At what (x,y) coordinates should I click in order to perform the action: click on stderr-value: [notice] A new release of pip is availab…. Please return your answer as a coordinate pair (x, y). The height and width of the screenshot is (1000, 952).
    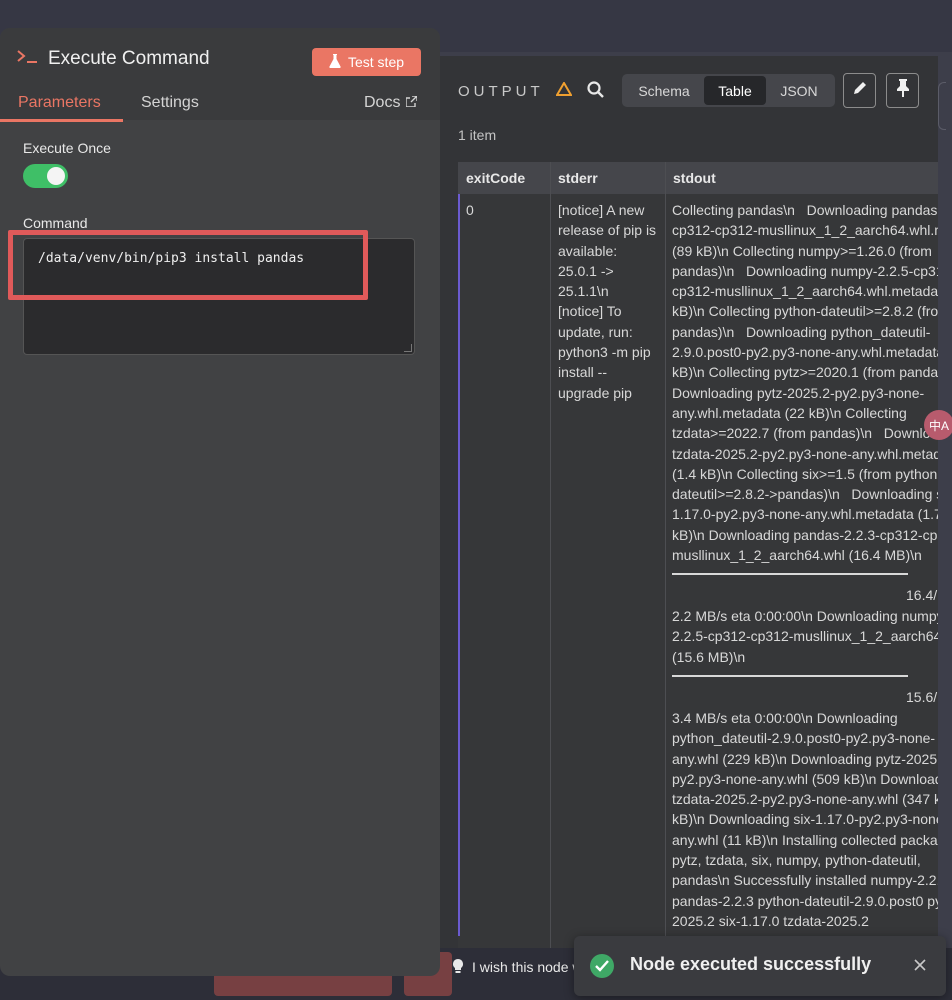
    Looking at the image, I should click on (607, 301).